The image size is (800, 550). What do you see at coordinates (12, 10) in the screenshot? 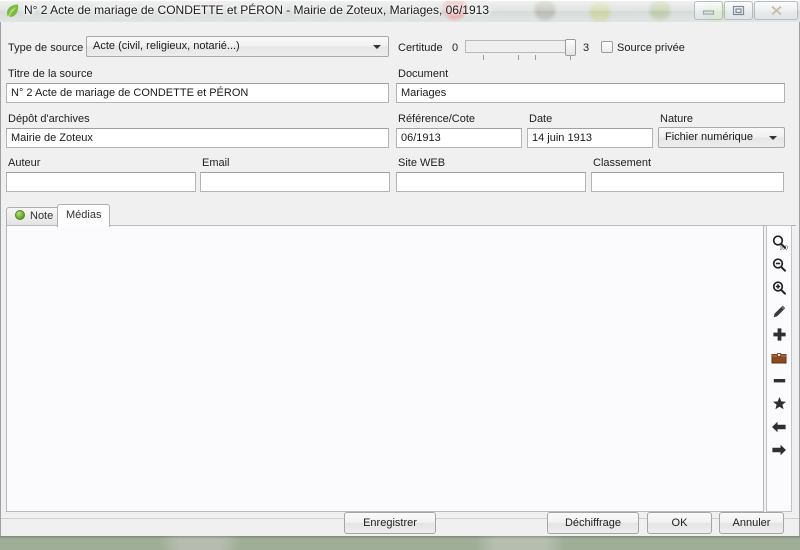
I see `leaf-icon` at bounding box center [12, 10].